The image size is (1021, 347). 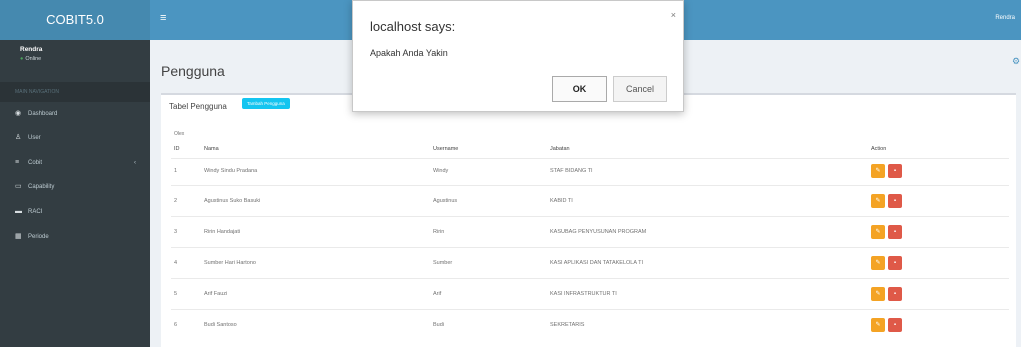 I want to click on dialog-title: localhost says:, so click(x=413, y=26).